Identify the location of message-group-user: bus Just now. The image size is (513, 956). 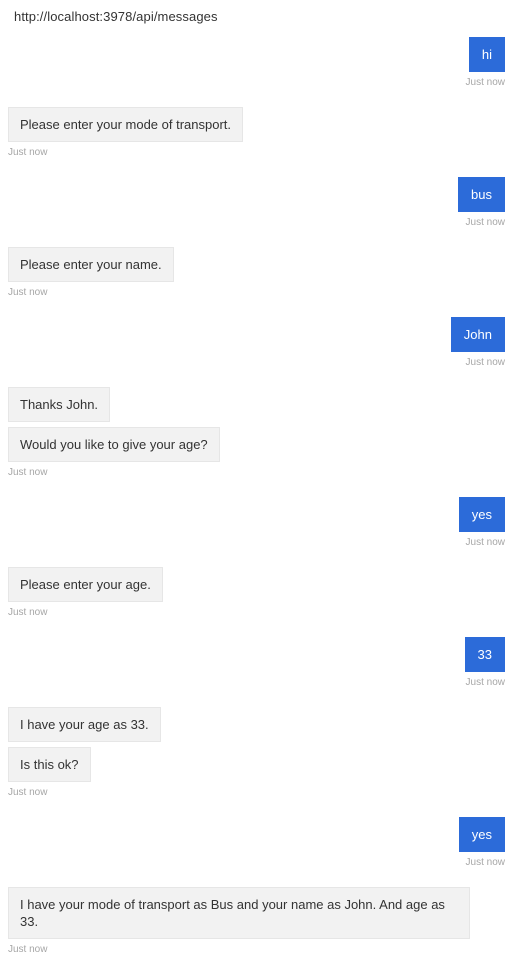
(258, 203).